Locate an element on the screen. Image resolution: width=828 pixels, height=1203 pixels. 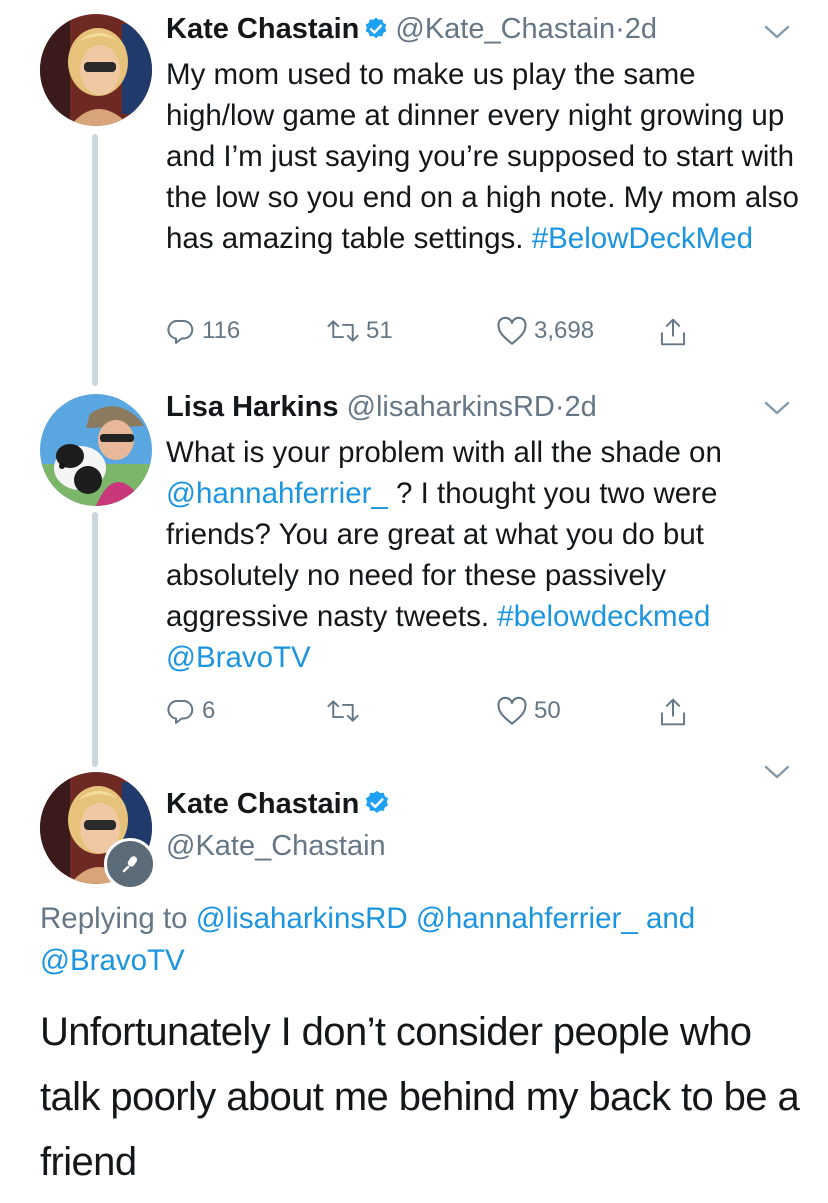
tweet1-like-count: 3,698 is located at coordinates (564, 330).